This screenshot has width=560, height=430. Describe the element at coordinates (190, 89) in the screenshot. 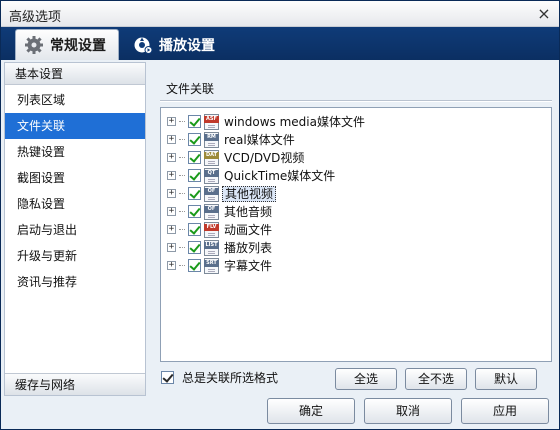

I see `group-label: 文件关联` at that location.